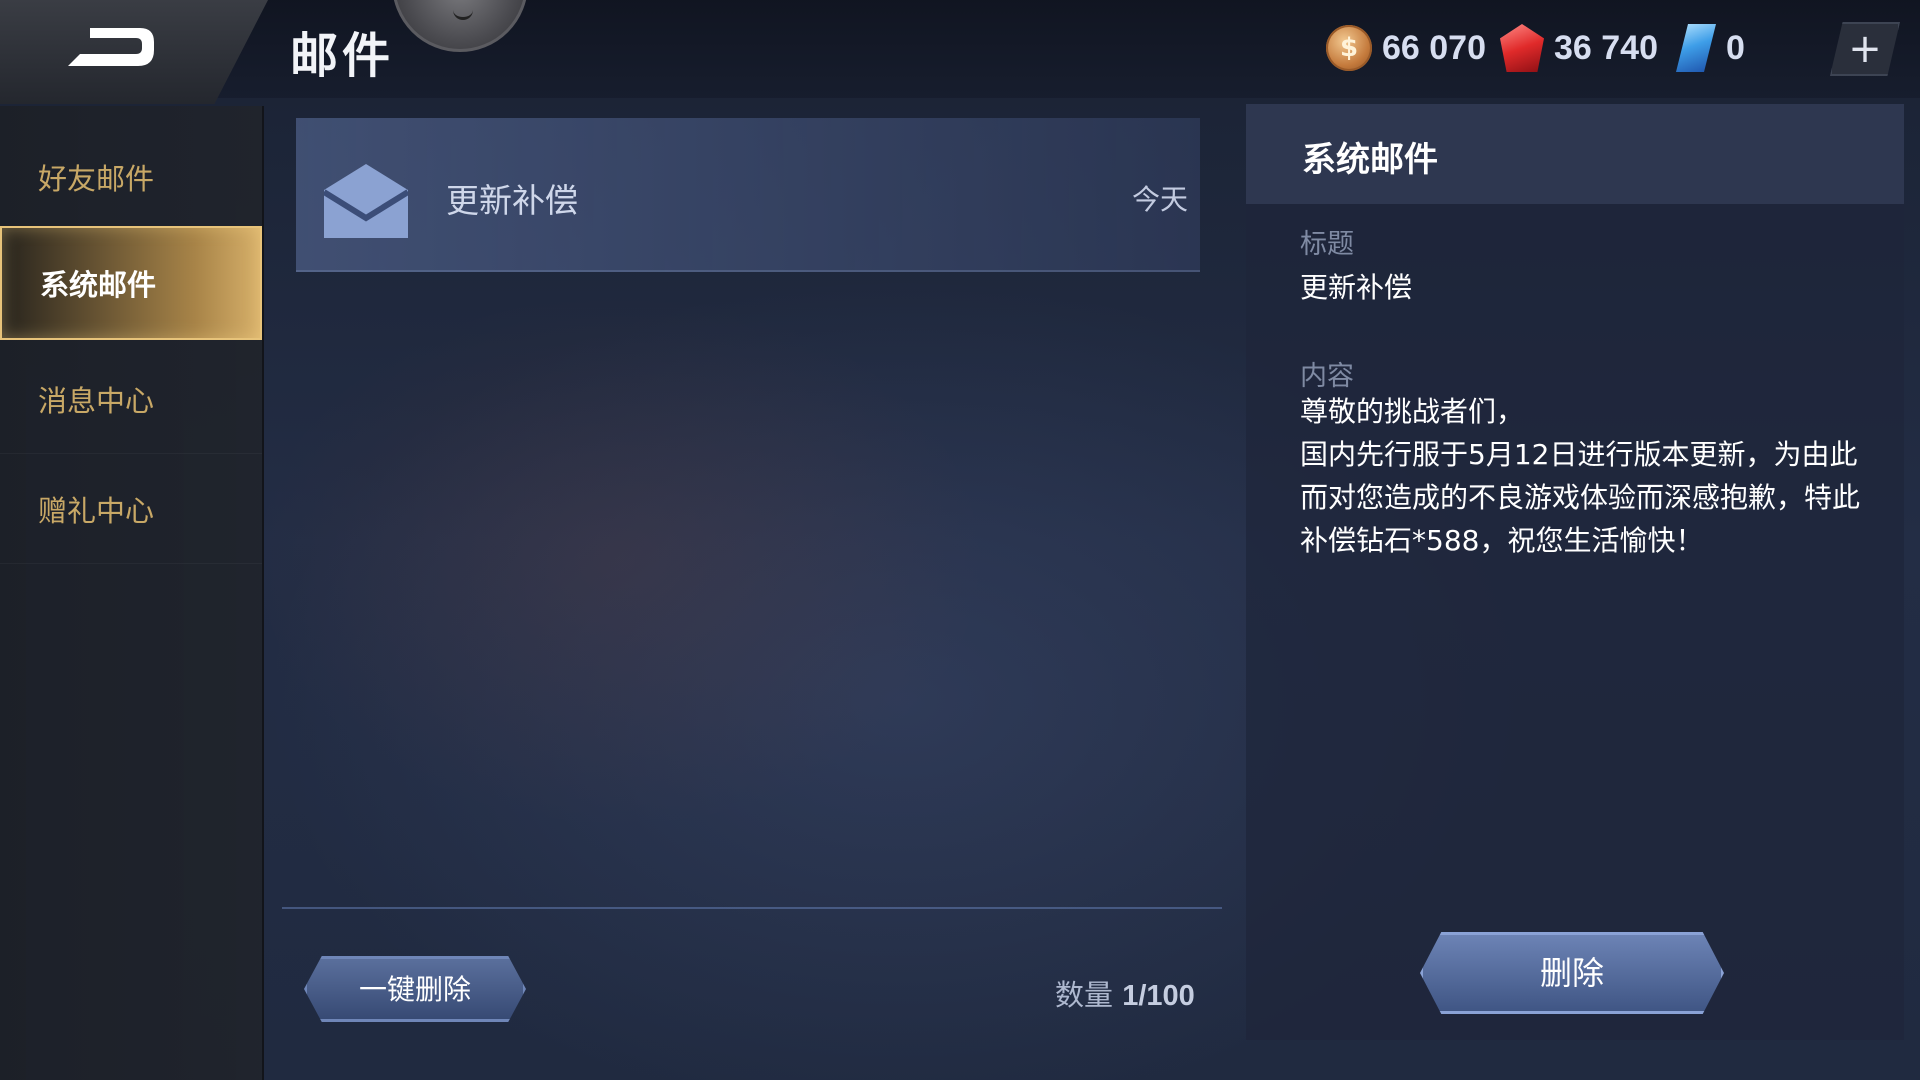 The height and width of the screenshot is (1080, 1920). Describe the element at coordinates (1434, 47) in the screenshot. I see `coin-value: 66 070` at that location.